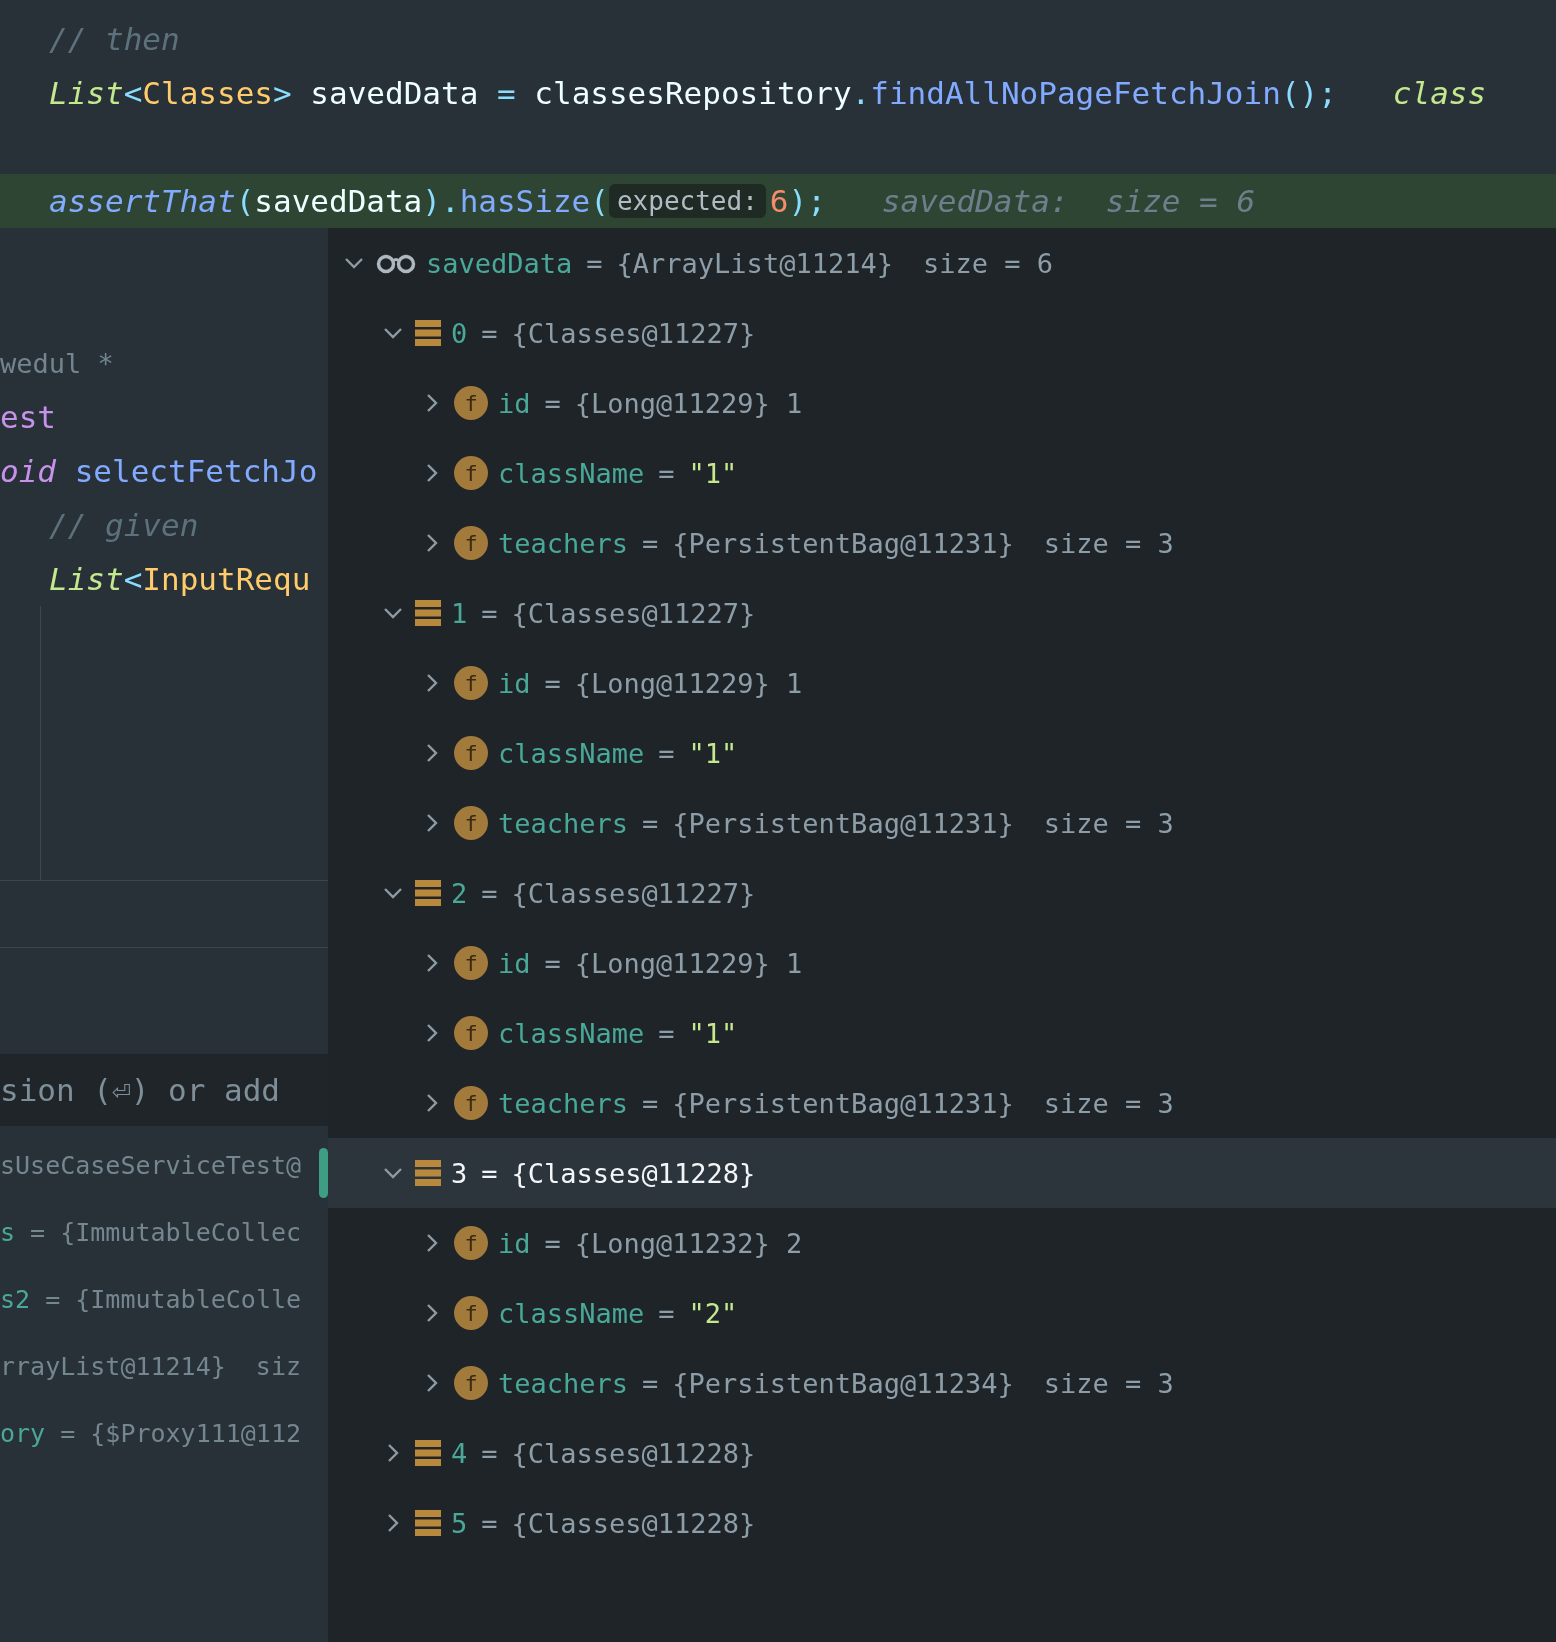 The image size is (1556, 1642). Describe the element at coordinates (843, 1383) in the screenshot. I see `variable-value: {PersistentBag@11234}` at that location.